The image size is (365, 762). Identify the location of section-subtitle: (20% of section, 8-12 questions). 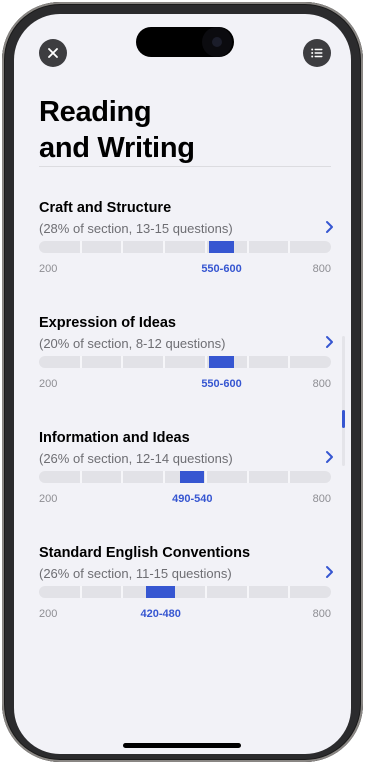
(132, 343).